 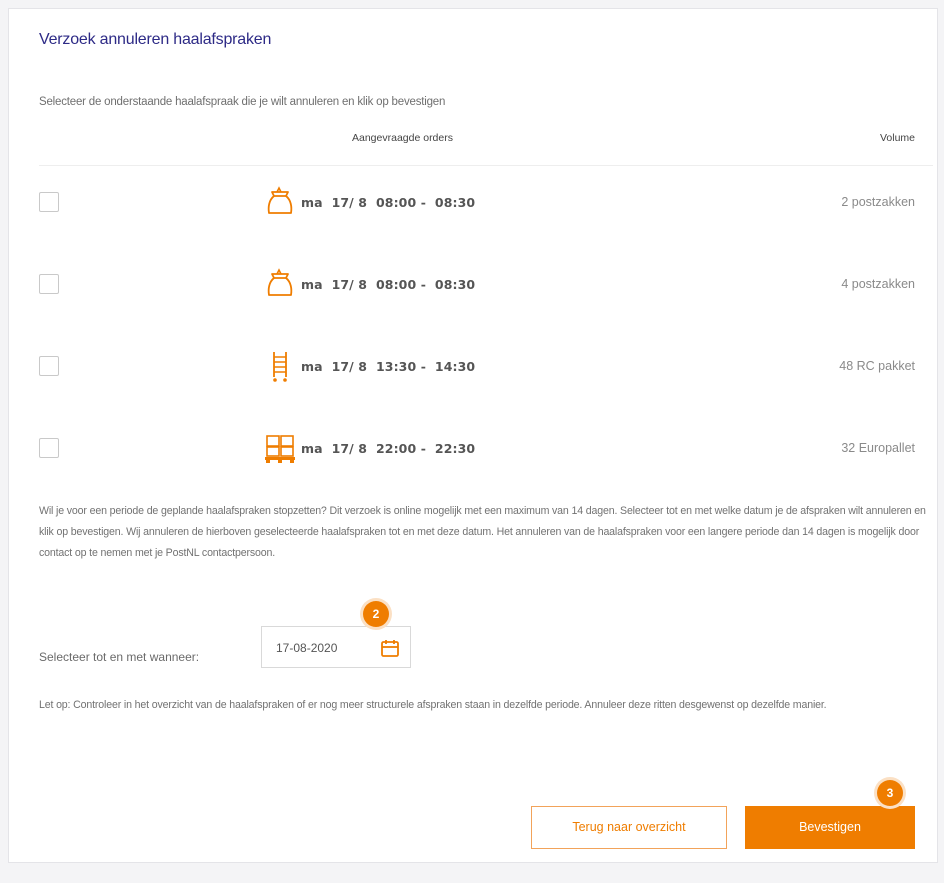 What do you see at coordinates (280, 449) in the screenshot?
I see `euro-pallet-icon` at bounding box center [280, 449].